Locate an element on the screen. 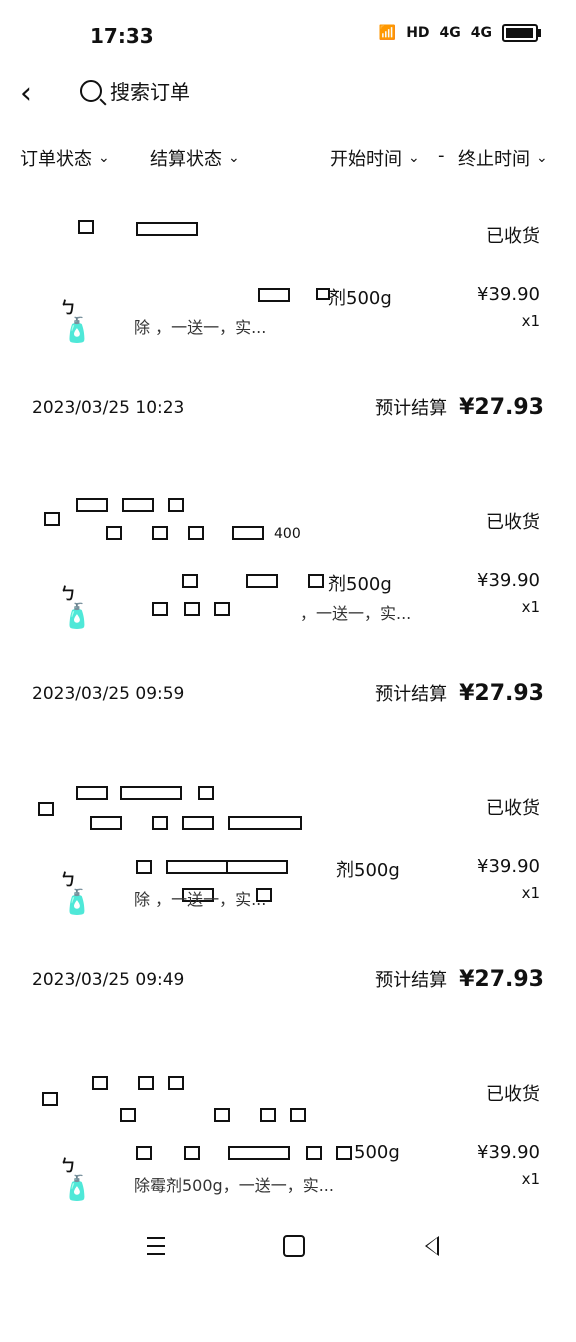 The height and width of the screenshot is (1342, 576). status-icons: 📶 HD 4G 4G is located at coordinates (459, 33).